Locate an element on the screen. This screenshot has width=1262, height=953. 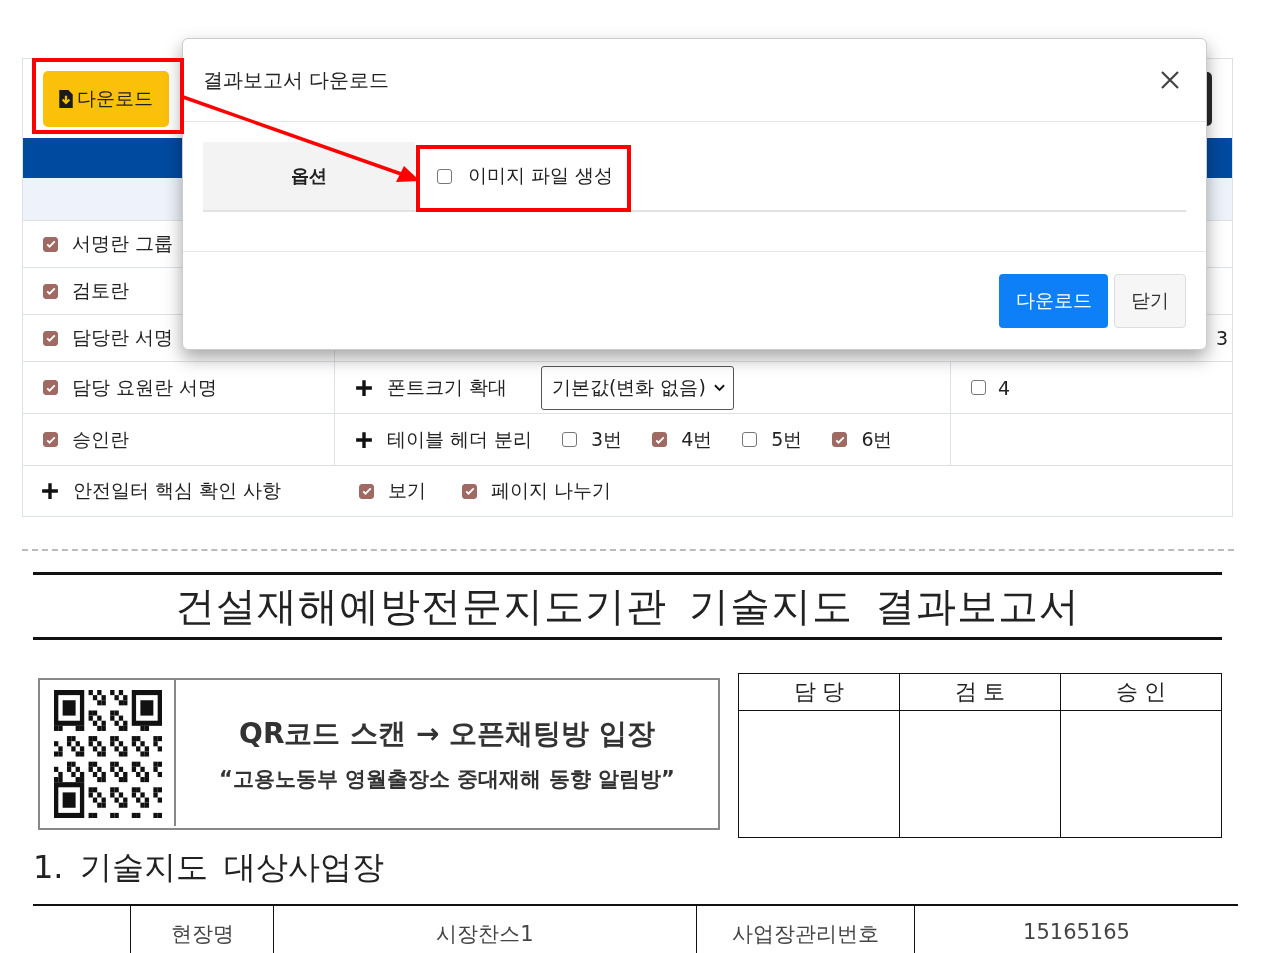
setting-label: 폰트크기 확대 is located at coordinates (447, 387).